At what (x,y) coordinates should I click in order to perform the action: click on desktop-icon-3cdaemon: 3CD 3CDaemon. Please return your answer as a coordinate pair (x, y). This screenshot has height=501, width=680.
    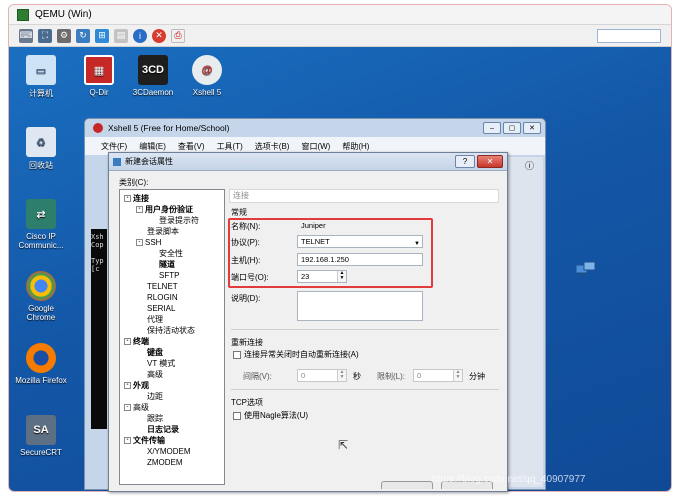
    Looking at the image, I should click on (153, 76).